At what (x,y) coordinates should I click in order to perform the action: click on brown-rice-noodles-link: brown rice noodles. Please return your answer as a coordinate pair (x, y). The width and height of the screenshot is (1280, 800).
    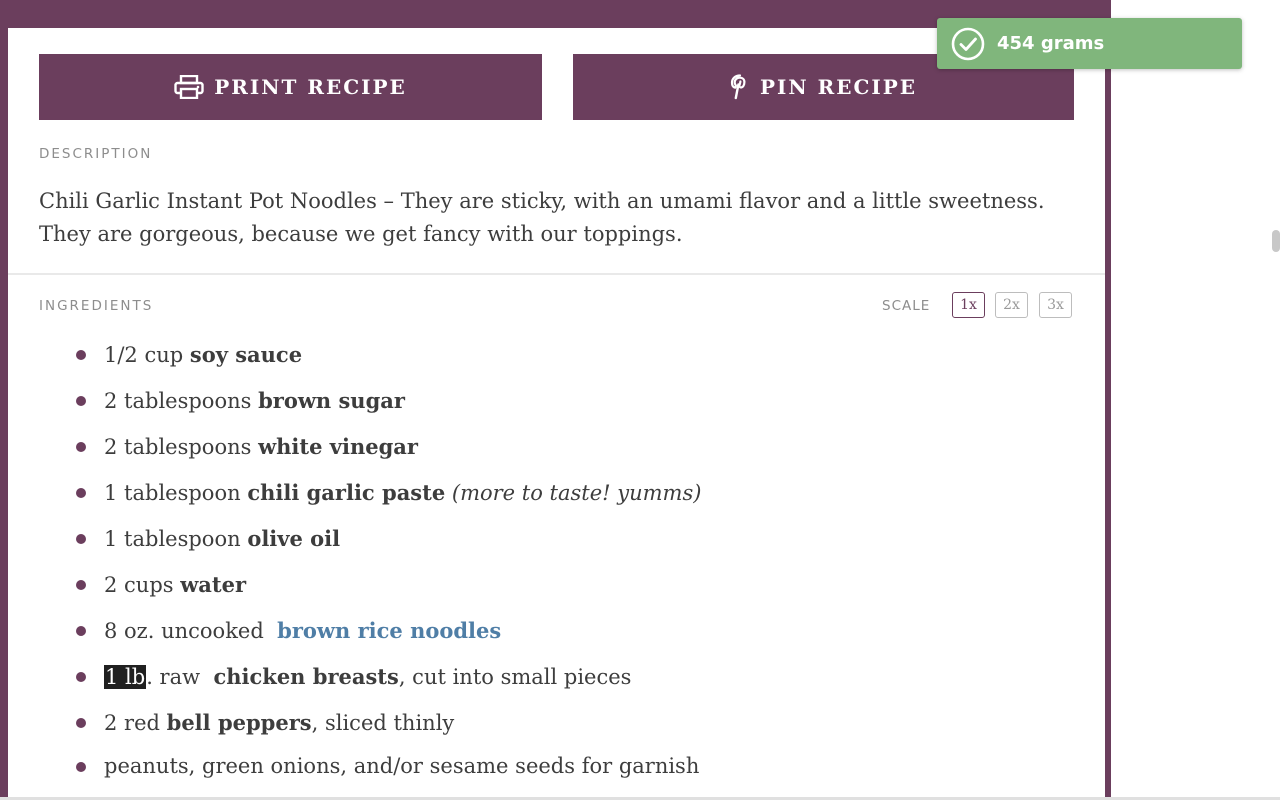
    Looking at the image, I should click on (389, 630).